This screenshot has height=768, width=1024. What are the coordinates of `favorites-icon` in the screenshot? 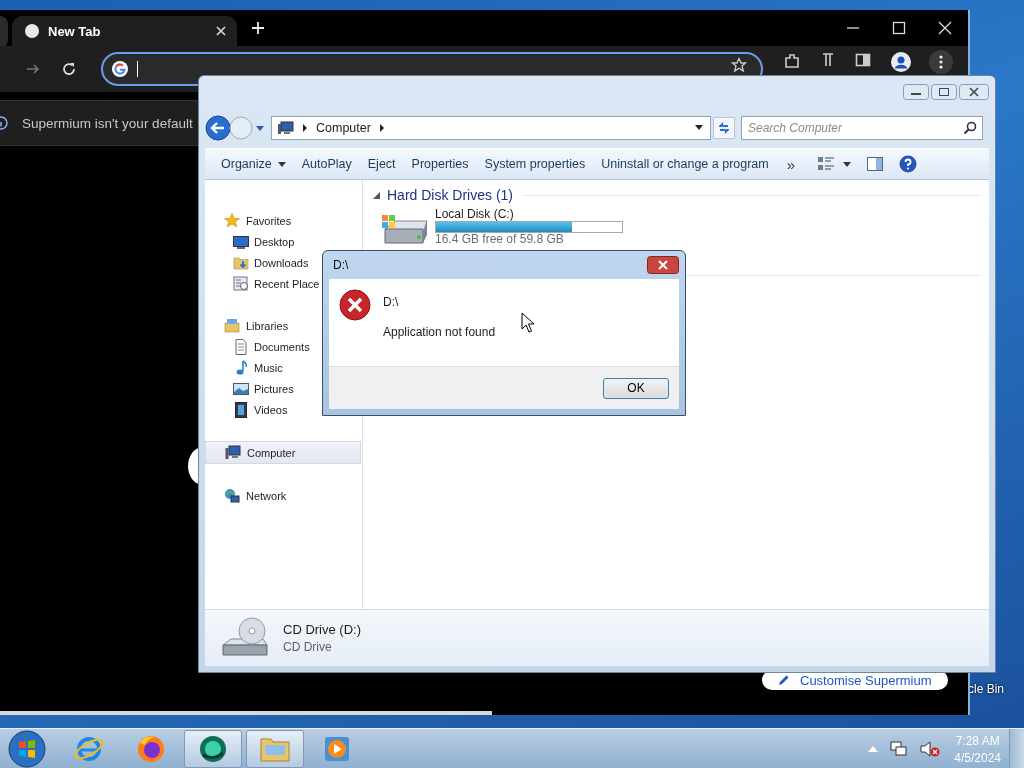 It's located at (232, 220).